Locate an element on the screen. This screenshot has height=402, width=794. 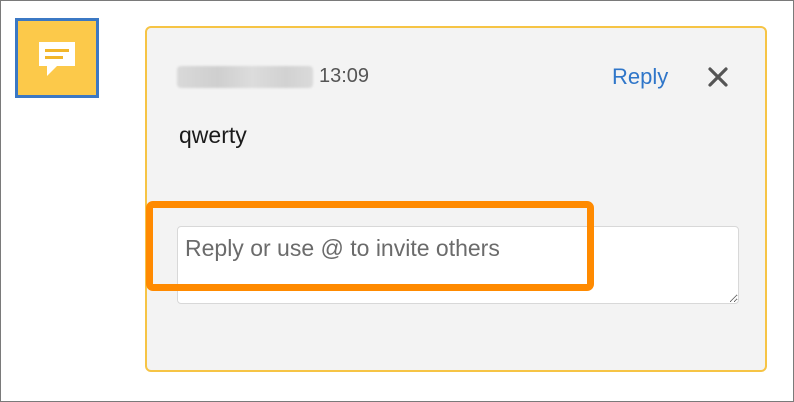
comment-icon is located at coordinates (57, 59).